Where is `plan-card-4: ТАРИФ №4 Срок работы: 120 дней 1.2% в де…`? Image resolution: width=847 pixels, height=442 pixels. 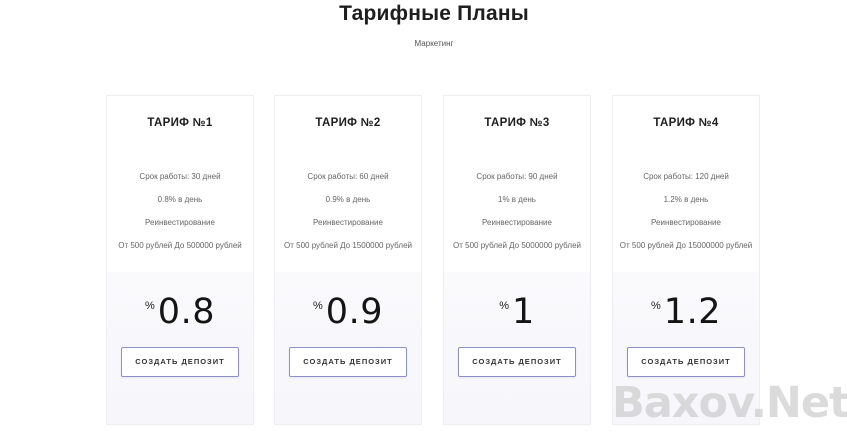
plan-card-4: ТАРИФ №4 Срок работы: 120 дней 1.2% в де… is located at coordinates (686, 260).